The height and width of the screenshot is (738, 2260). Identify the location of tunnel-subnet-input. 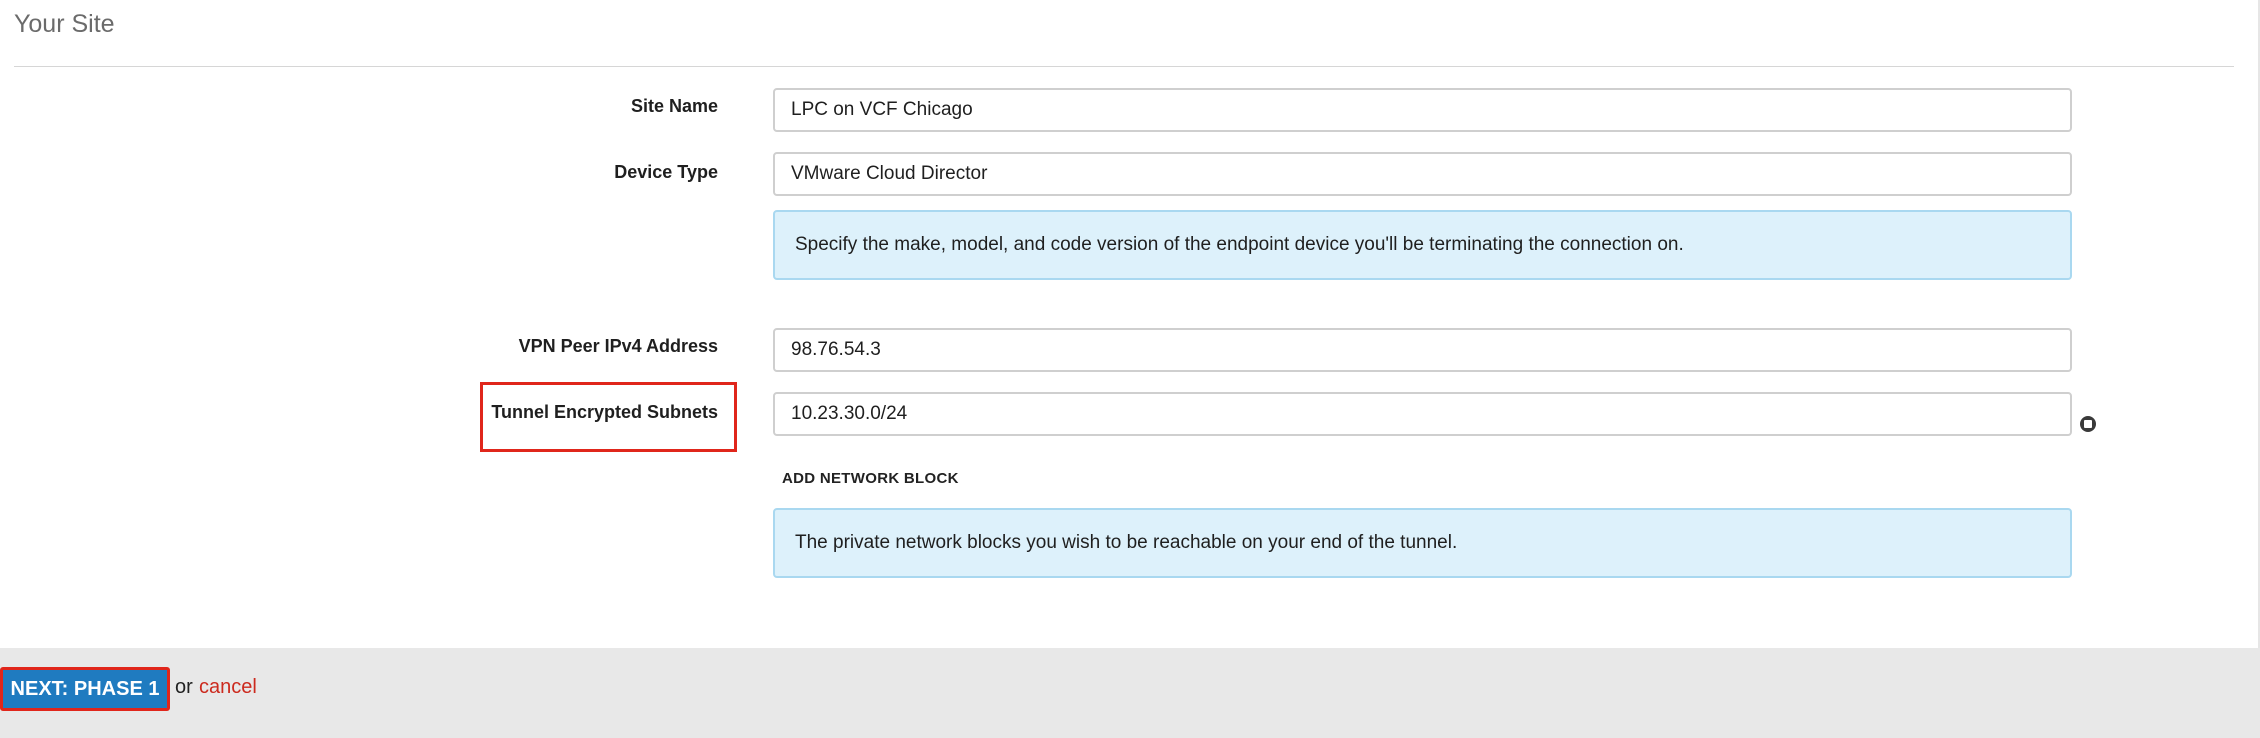
(1422, 414).